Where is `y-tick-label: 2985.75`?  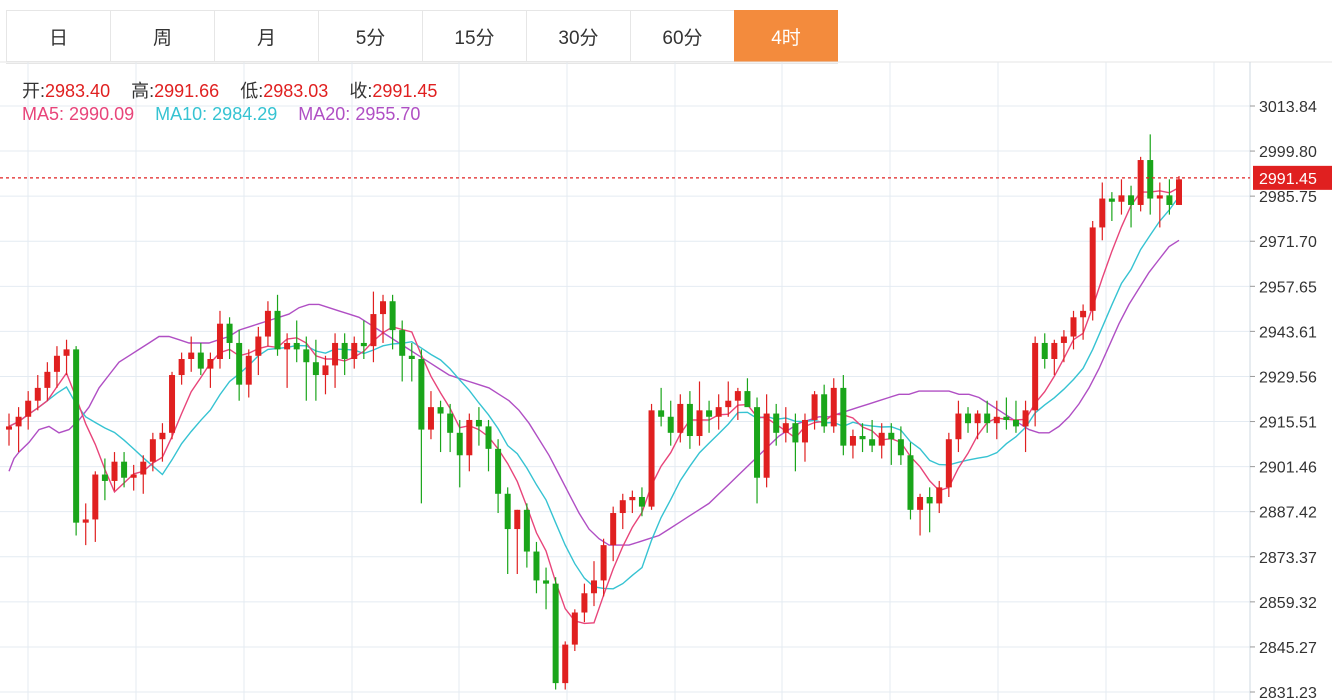 y-tick-label: 2985.75 is located at coordinates (1288, 197).